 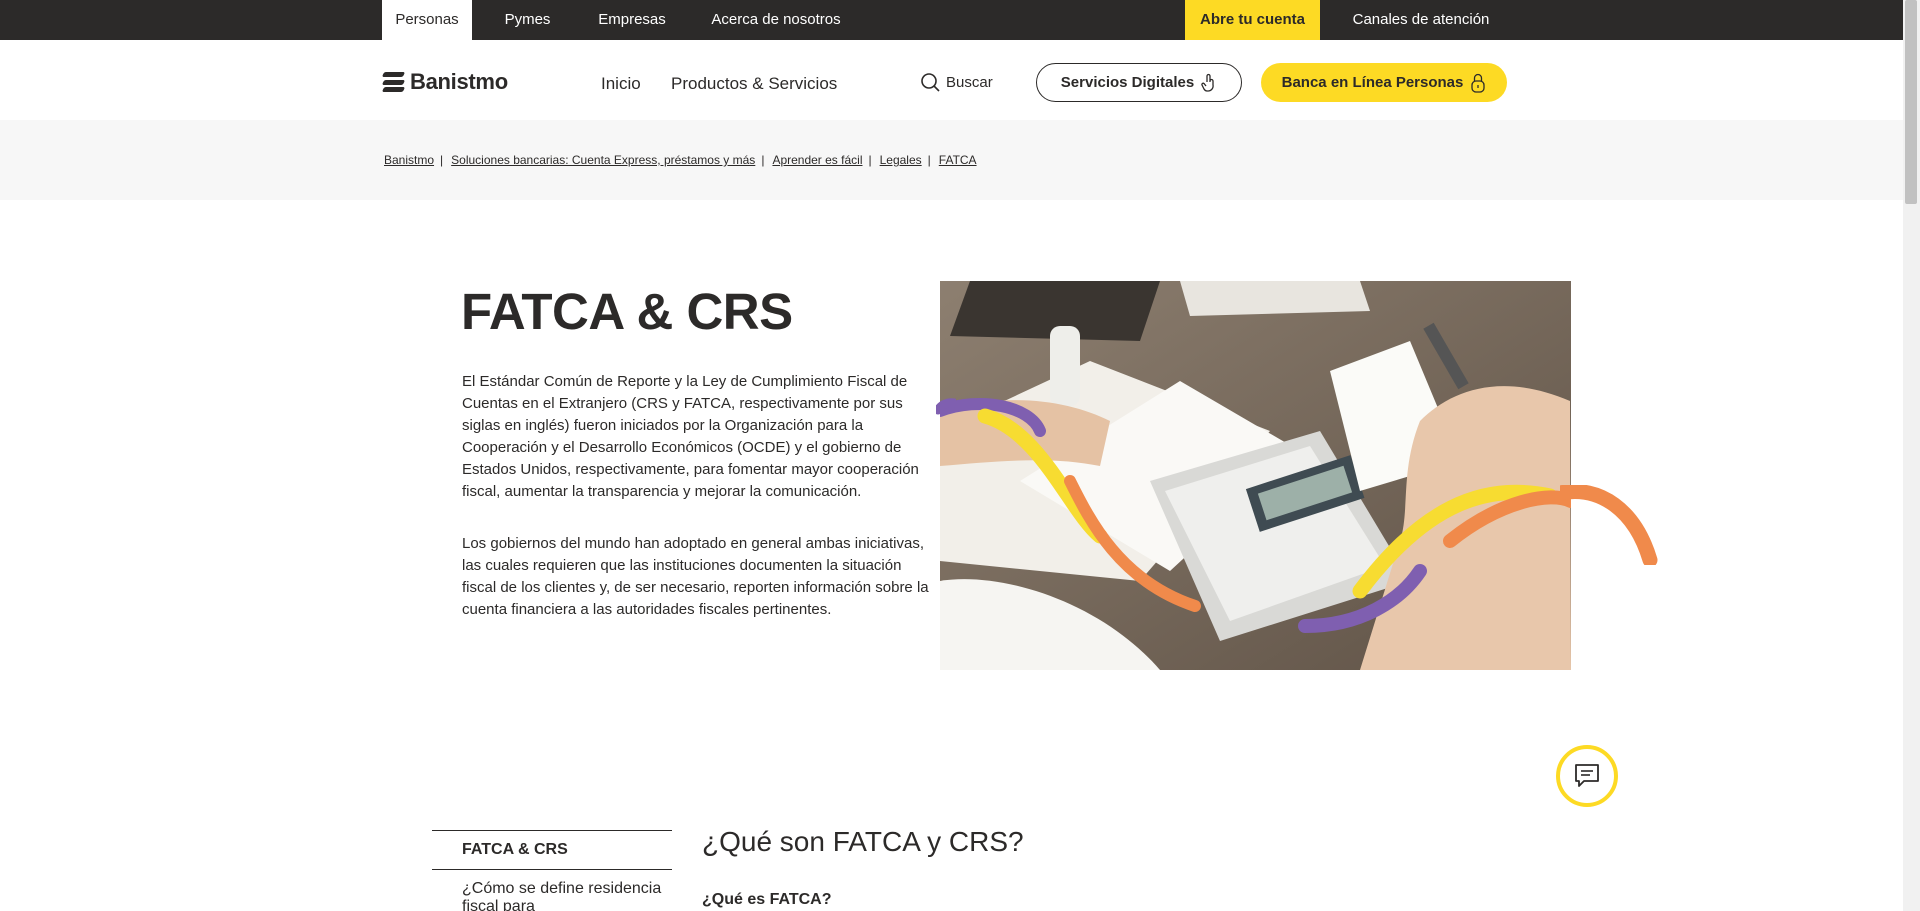 I want to click on section-title: ¿Qué son FATCA y CRS?, so click(x=863, y=841).